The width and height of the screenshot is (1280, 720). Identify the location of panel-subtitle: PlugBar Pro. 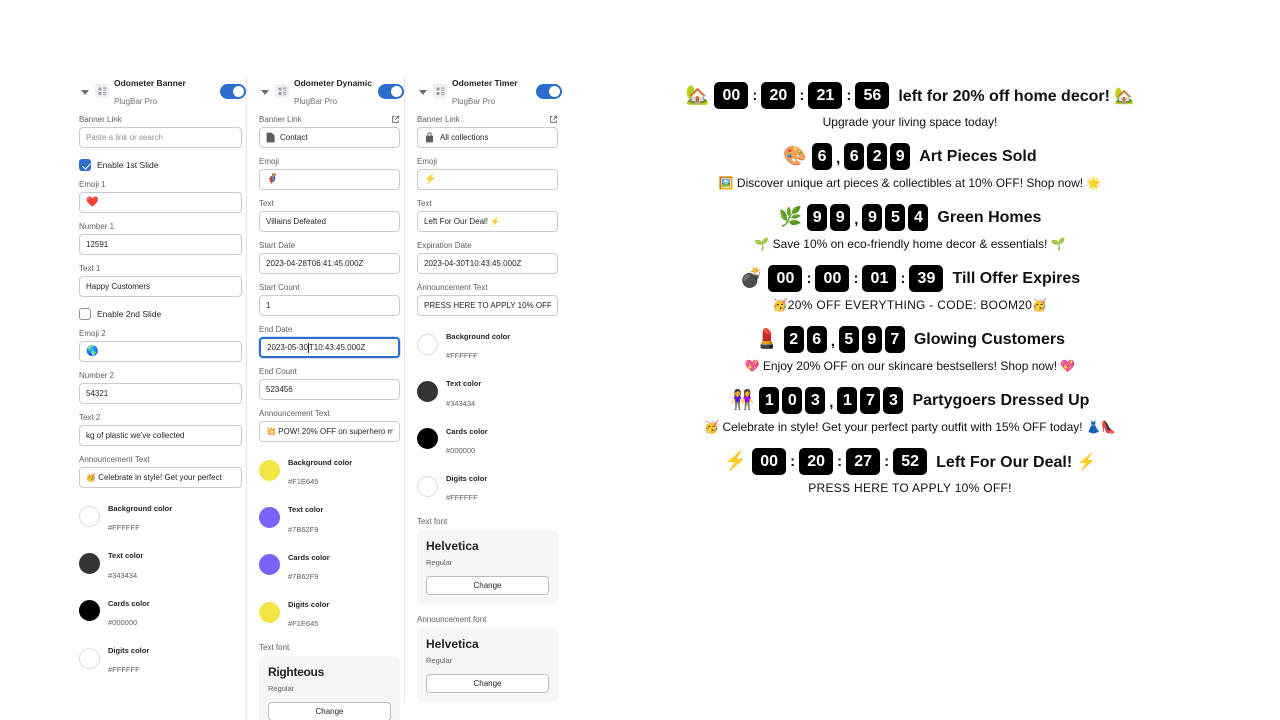
(474, 101).